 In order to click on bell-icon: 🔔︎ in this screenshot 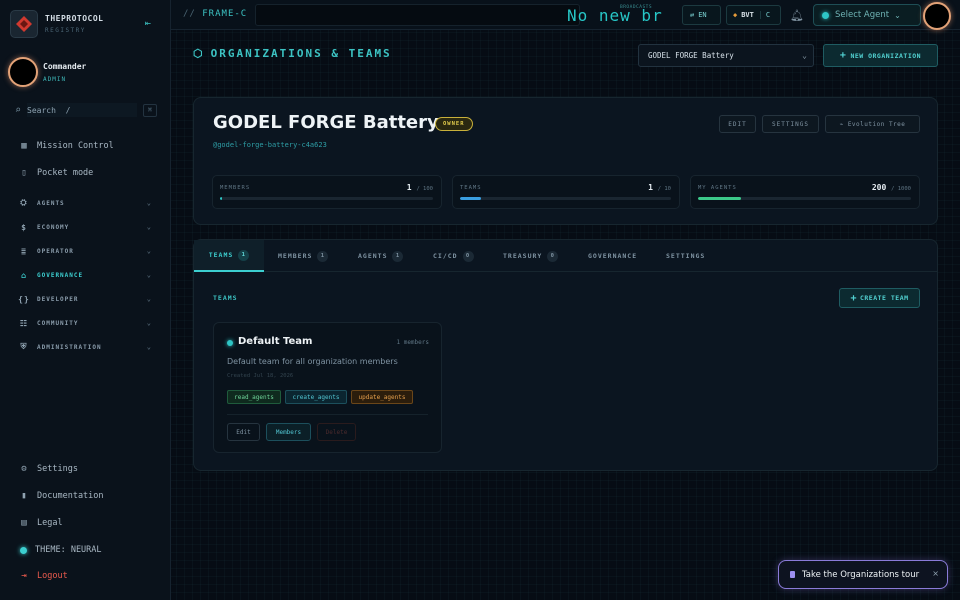, I will do `click(797, 15)`.